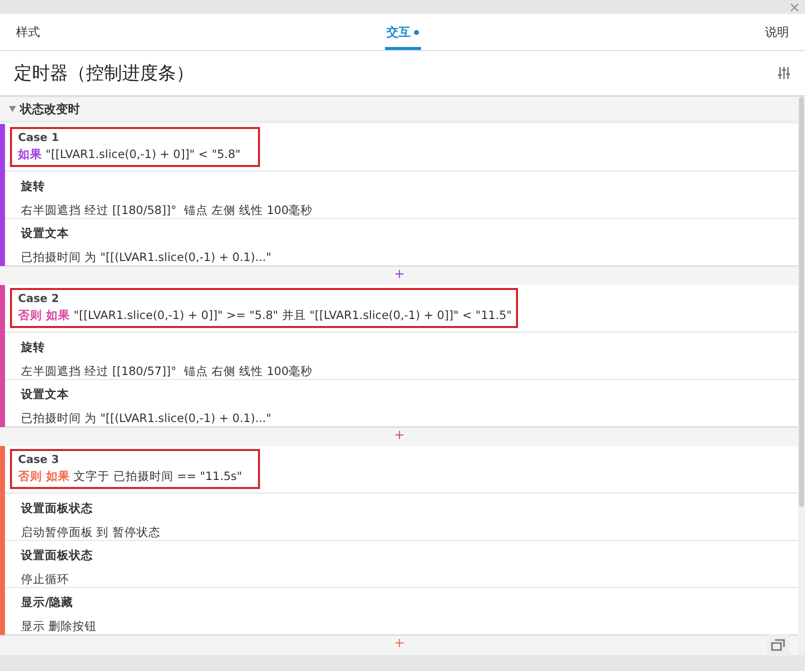 The image size is (805, 671). Describe the element at coordinates (12, 109) in the screenshot. I see `expand-icon` at that location.